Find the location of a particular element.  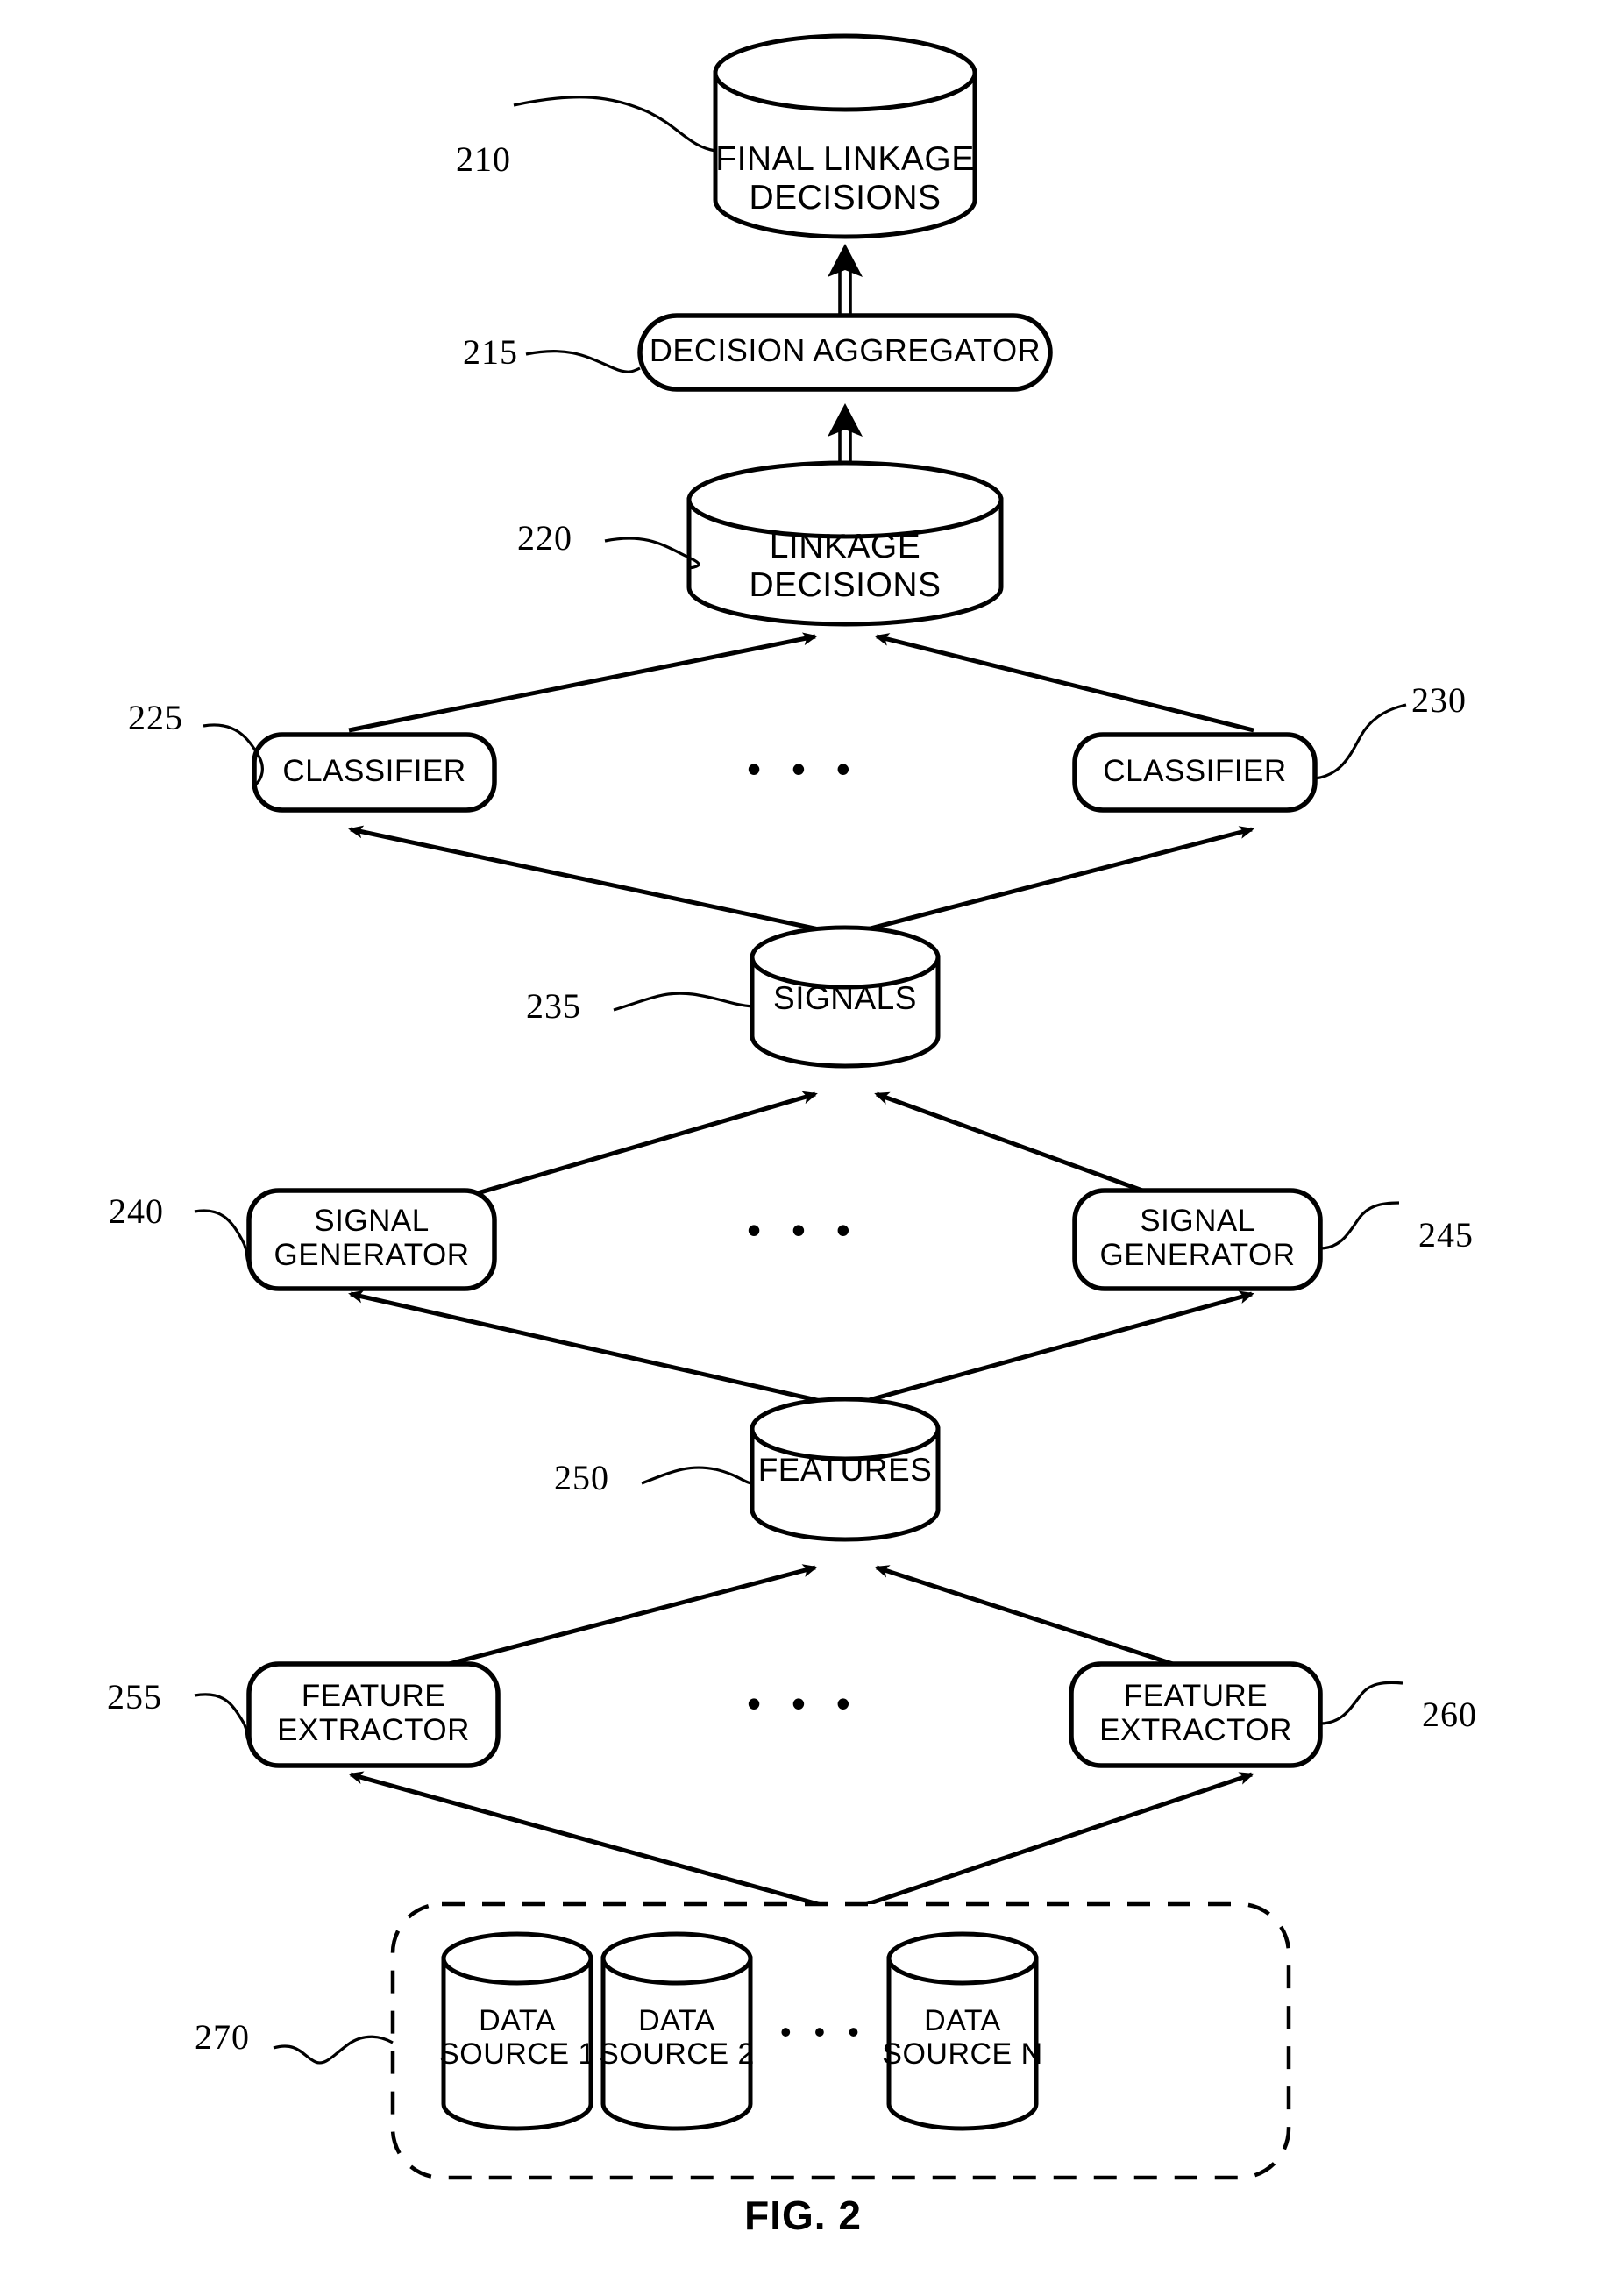

figure-caption: FIG. 2 is located at coordinates (803, 2215).